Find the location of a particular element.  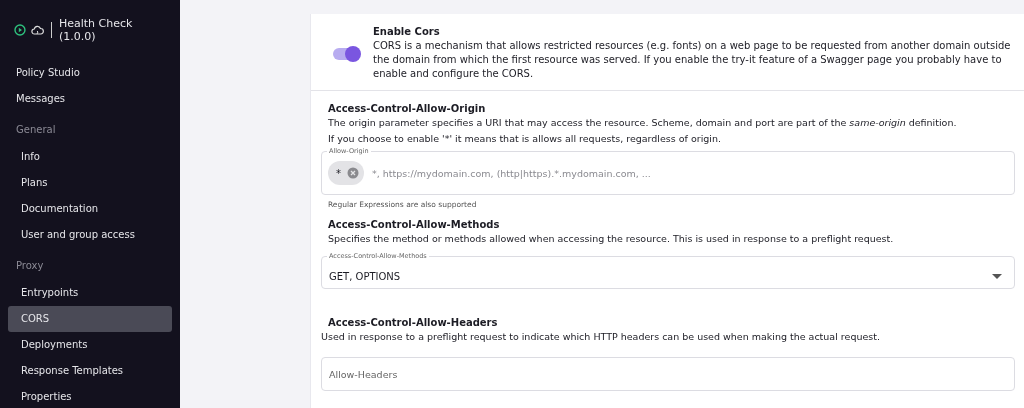

sidebar-item: CORS is located at coordinates (90, 319).